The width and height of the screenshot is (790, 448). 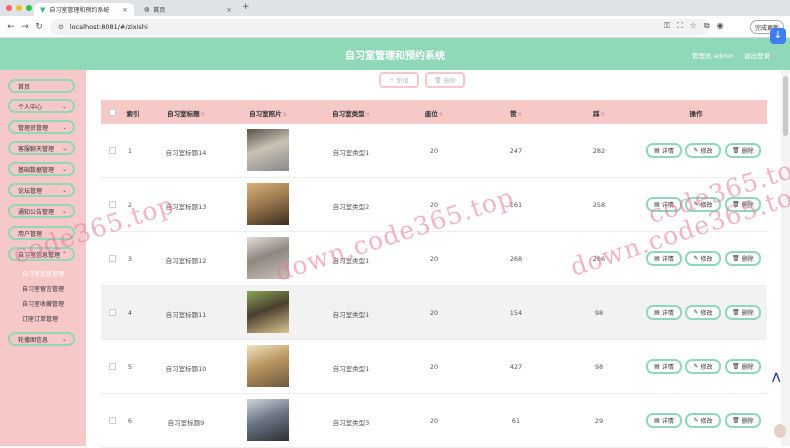 What do you see at coordinates (351, 113) in the screenshot?
I see `column-header-type: 自习室类型⇅` at bounding box center [351, 113].